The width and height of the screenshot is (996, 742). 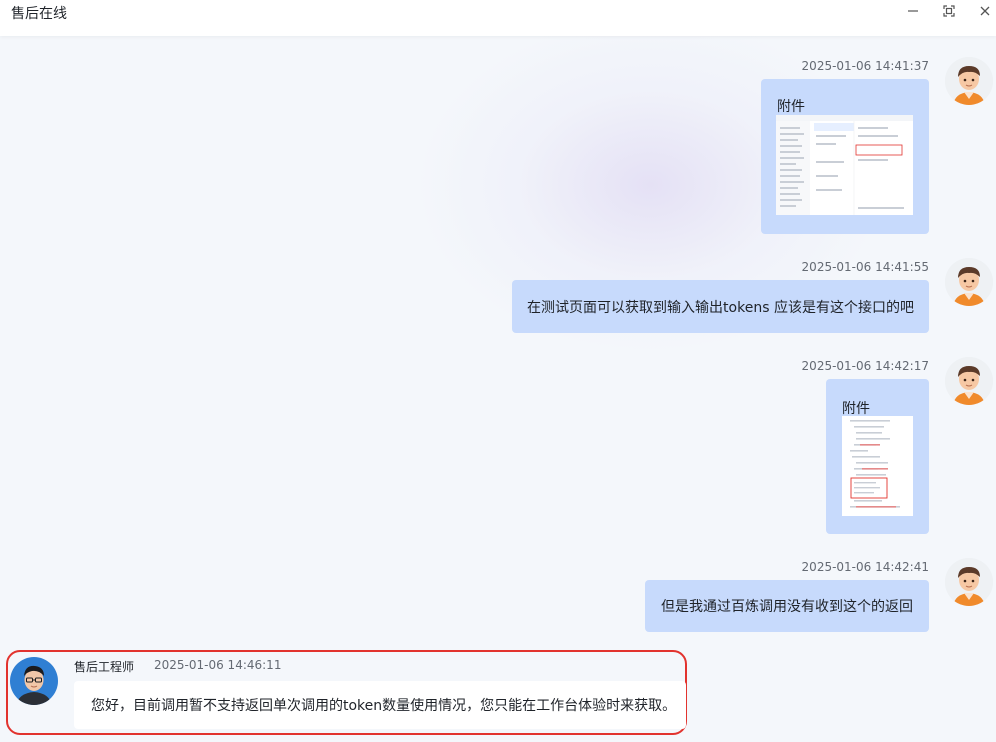 What do you see at coordinates (949, 11) in the screenshot?
I see `maximize-icon` at bounding box center [949, 11].